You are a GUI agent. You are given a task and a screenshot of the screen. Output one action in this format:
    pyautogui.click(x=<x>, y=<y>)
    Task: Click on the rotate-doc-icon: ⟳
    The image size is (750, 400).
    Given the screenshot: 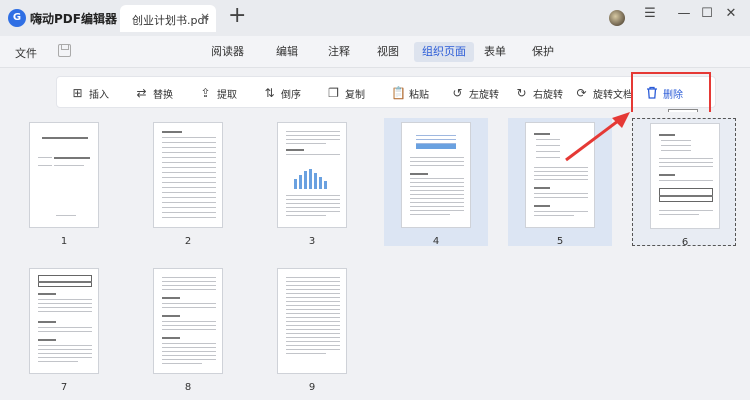 What is the action you would take?
    pyautogui.click(x=581, y=93)
    